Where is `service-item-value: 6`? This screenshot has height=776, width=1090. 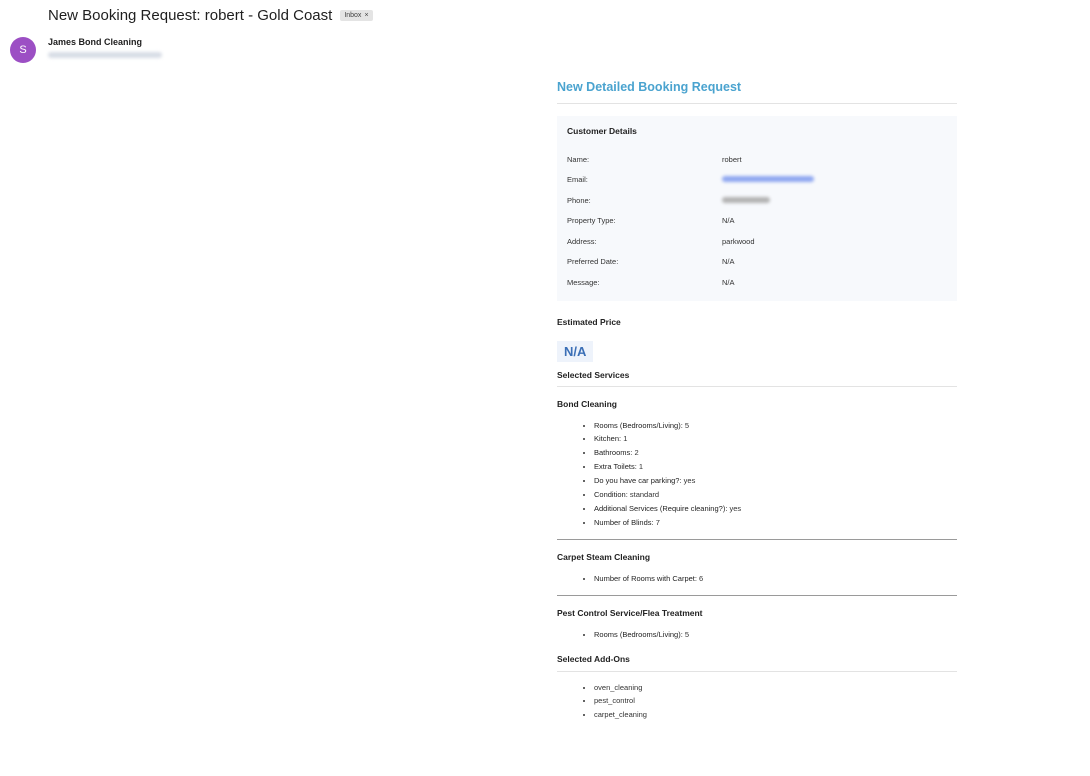
service-item-value: 6 is located at coordinates (700, 578).